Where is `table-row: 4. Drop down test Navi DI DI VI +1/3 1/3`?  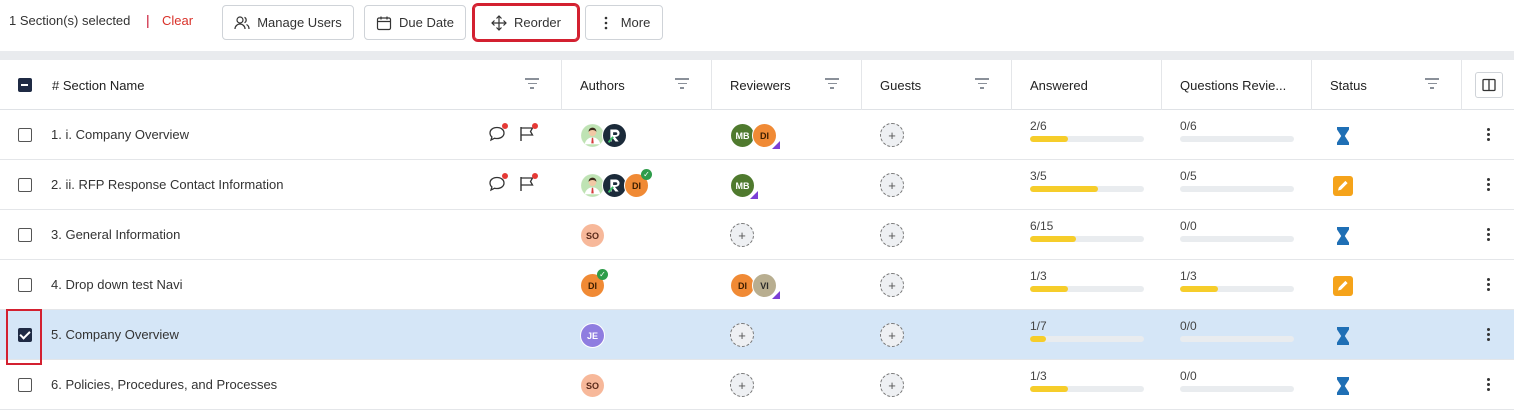 table-row: 4. Drop down test Navi DI DI VI +1/3 1/3 is located at coordinates (757, 285).